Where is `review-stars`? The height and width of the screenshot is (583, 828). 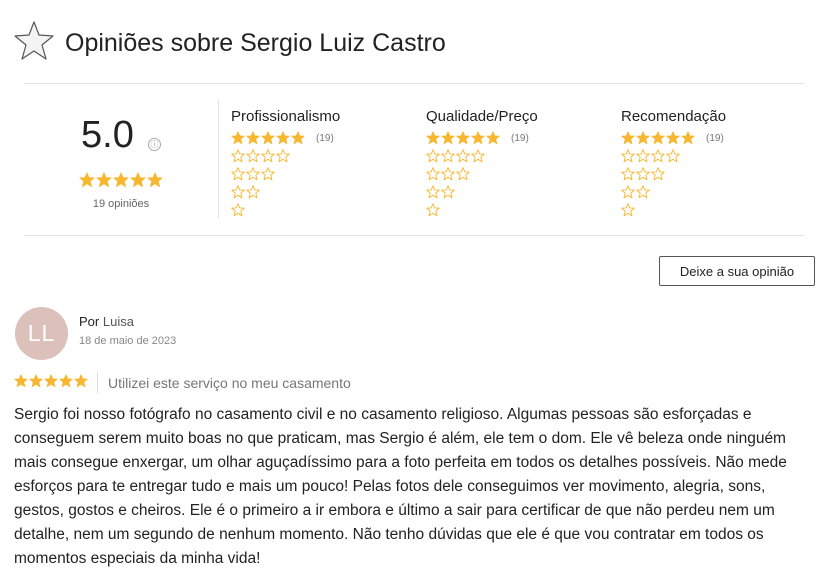
review-stars is located at coordinates (51, 381).